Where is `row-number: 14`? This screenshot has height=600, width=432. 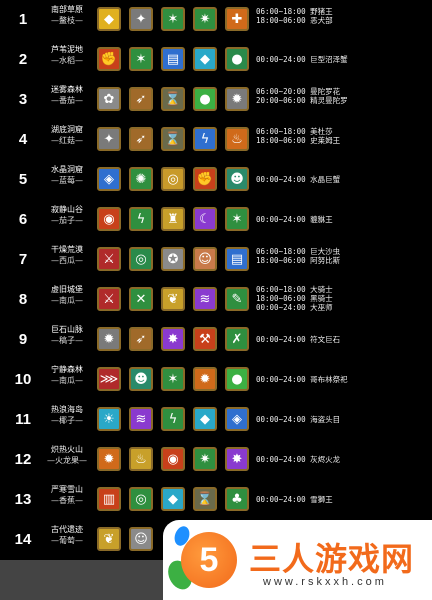 row-number: 14 is located at coordinates (23, 539).